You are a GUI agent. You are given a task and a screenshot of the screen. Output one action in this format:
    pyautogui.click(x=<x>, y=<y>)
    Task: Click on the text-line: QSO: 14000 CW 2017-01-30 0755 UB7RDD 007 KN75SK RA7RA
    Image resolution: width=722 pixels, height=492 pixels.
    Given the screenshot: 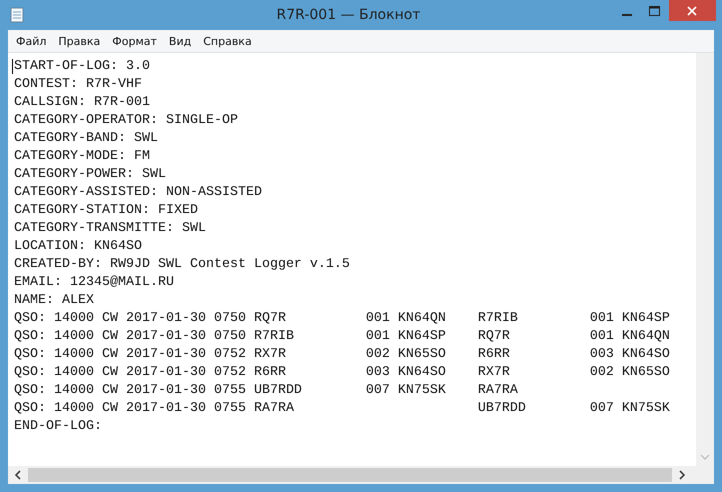 What is the action you would take?
    pyautogui.click(x=266, y=391)
    